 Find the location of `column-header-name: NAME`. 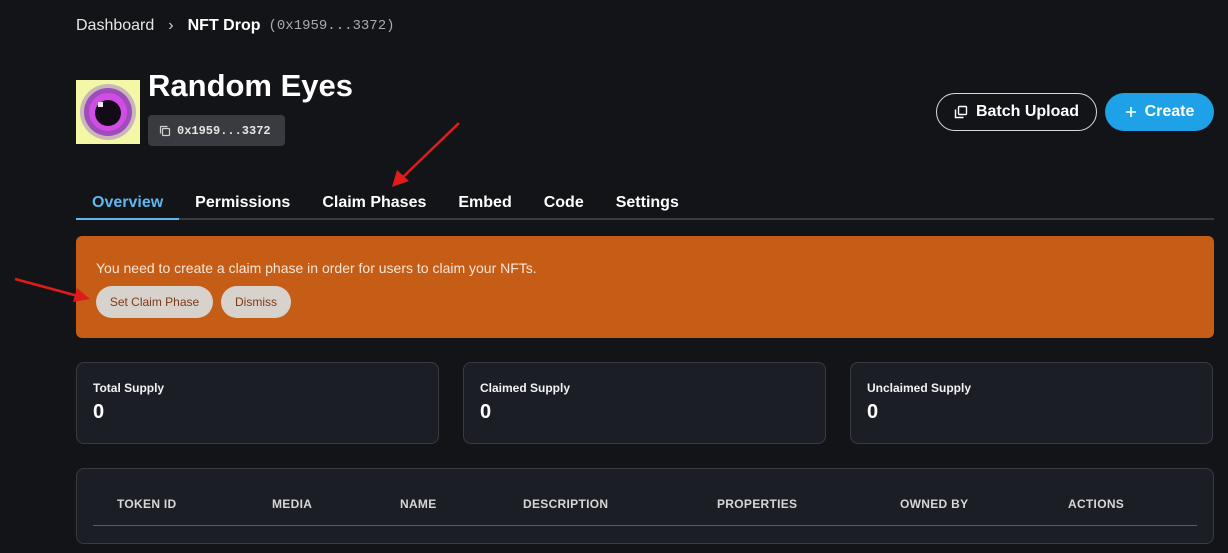

column-header-name: NAME is located at coordinates (418, 504).